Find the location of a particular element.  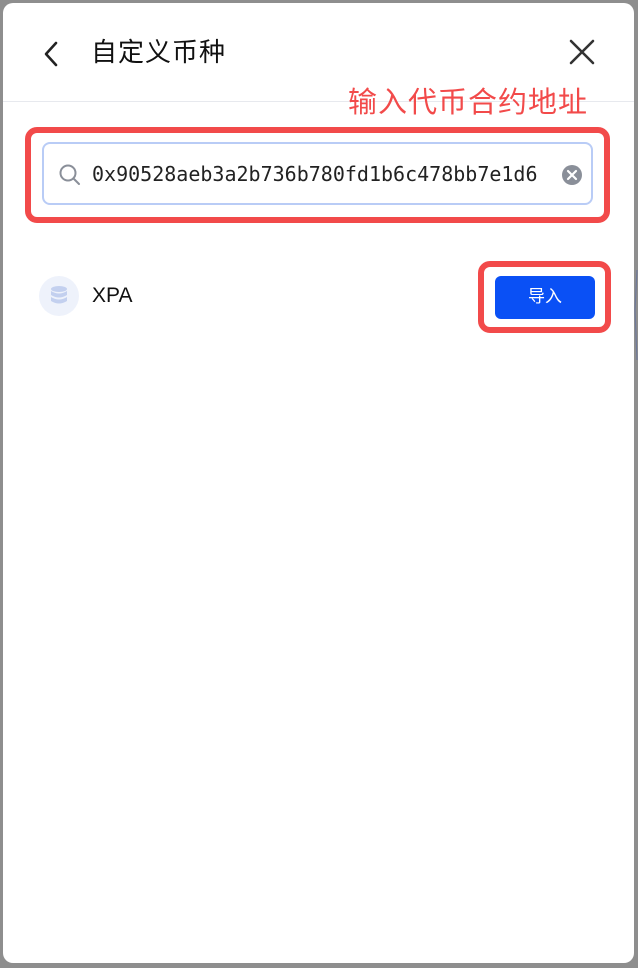

import-highlight-box is located at coordinates (544, 297).